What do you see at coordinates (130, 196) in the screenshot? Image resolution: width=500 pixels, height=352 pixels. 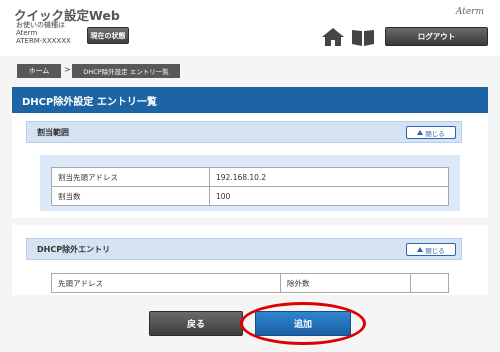 I see `row-label: 割当数` at bounding box center [130, 196].